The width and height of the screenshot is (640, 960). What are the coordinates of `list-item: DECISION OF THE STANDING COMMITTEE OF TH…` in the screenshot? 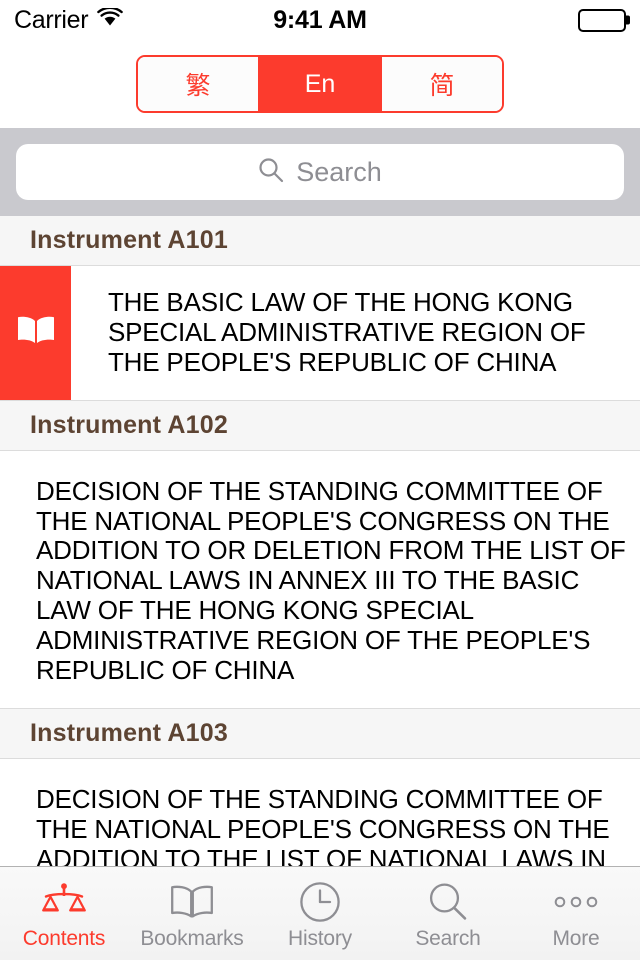 It's located at (320, 812).